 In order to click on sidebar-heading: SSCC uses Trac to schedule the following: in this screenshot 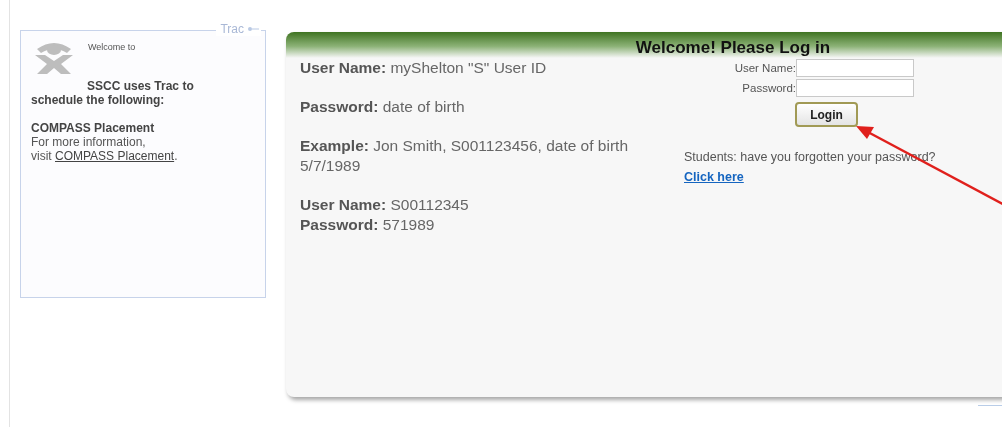, I will do `click(113, 93)`.